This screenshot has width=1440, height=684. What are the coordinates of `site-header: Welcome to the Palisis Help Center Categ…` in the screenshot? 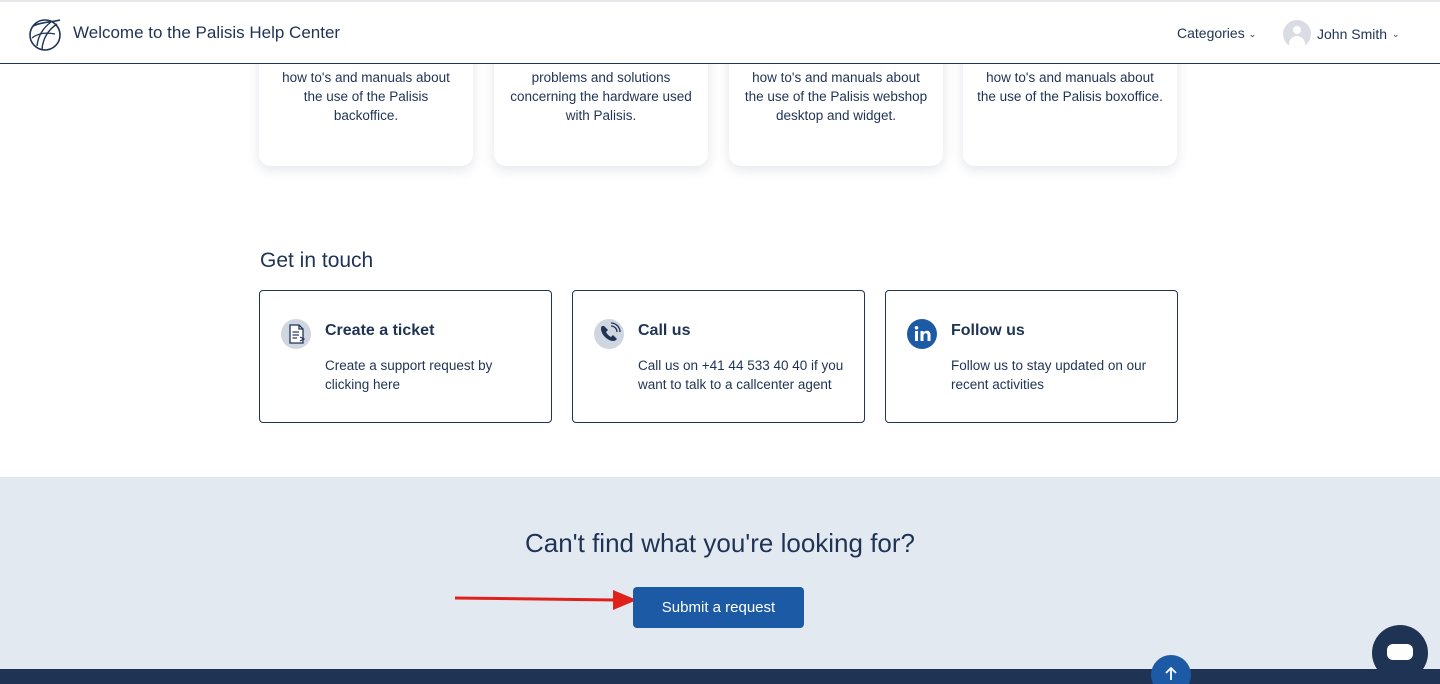 It's located at (720, 32).